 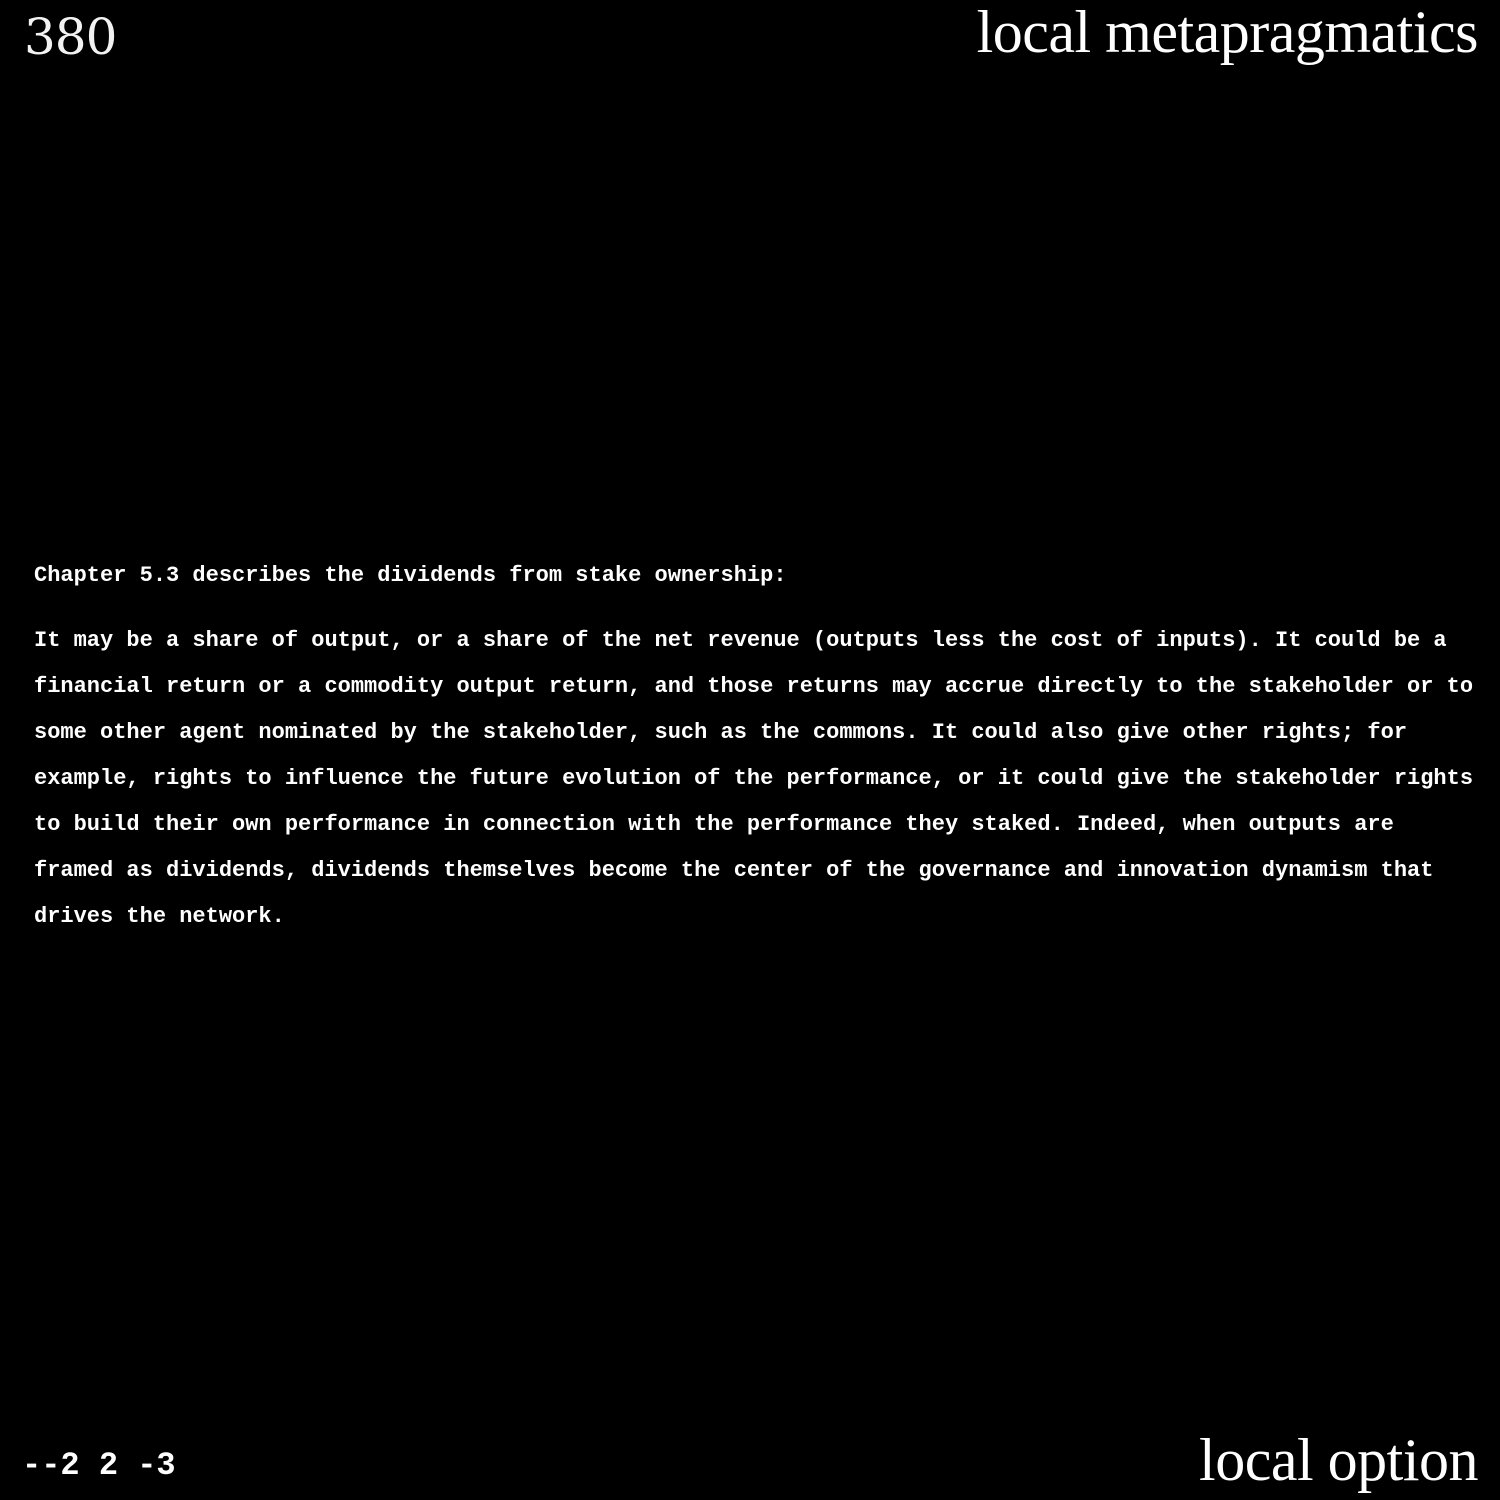 I want to click on footer-code: --2 2 -3, so click(x=99, y=1465).